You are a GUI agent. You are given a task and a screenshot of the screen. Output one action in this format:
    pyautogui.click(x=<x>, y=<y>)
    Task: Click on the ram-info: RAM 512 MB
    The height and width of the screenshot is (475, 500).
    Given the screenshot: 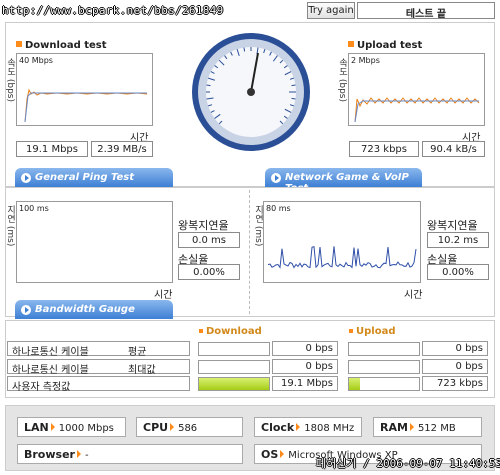 What is the action you would take?
    pyautogui.click(x=427, y=427)
    